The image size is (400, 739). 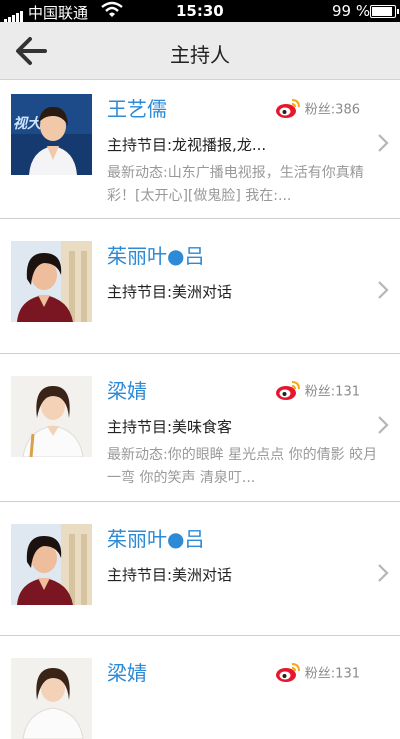 What do you see at coordinates (137, 107) in the screenshot?
I see `host-name: 王艺儒` at bounding box center [137, 107].